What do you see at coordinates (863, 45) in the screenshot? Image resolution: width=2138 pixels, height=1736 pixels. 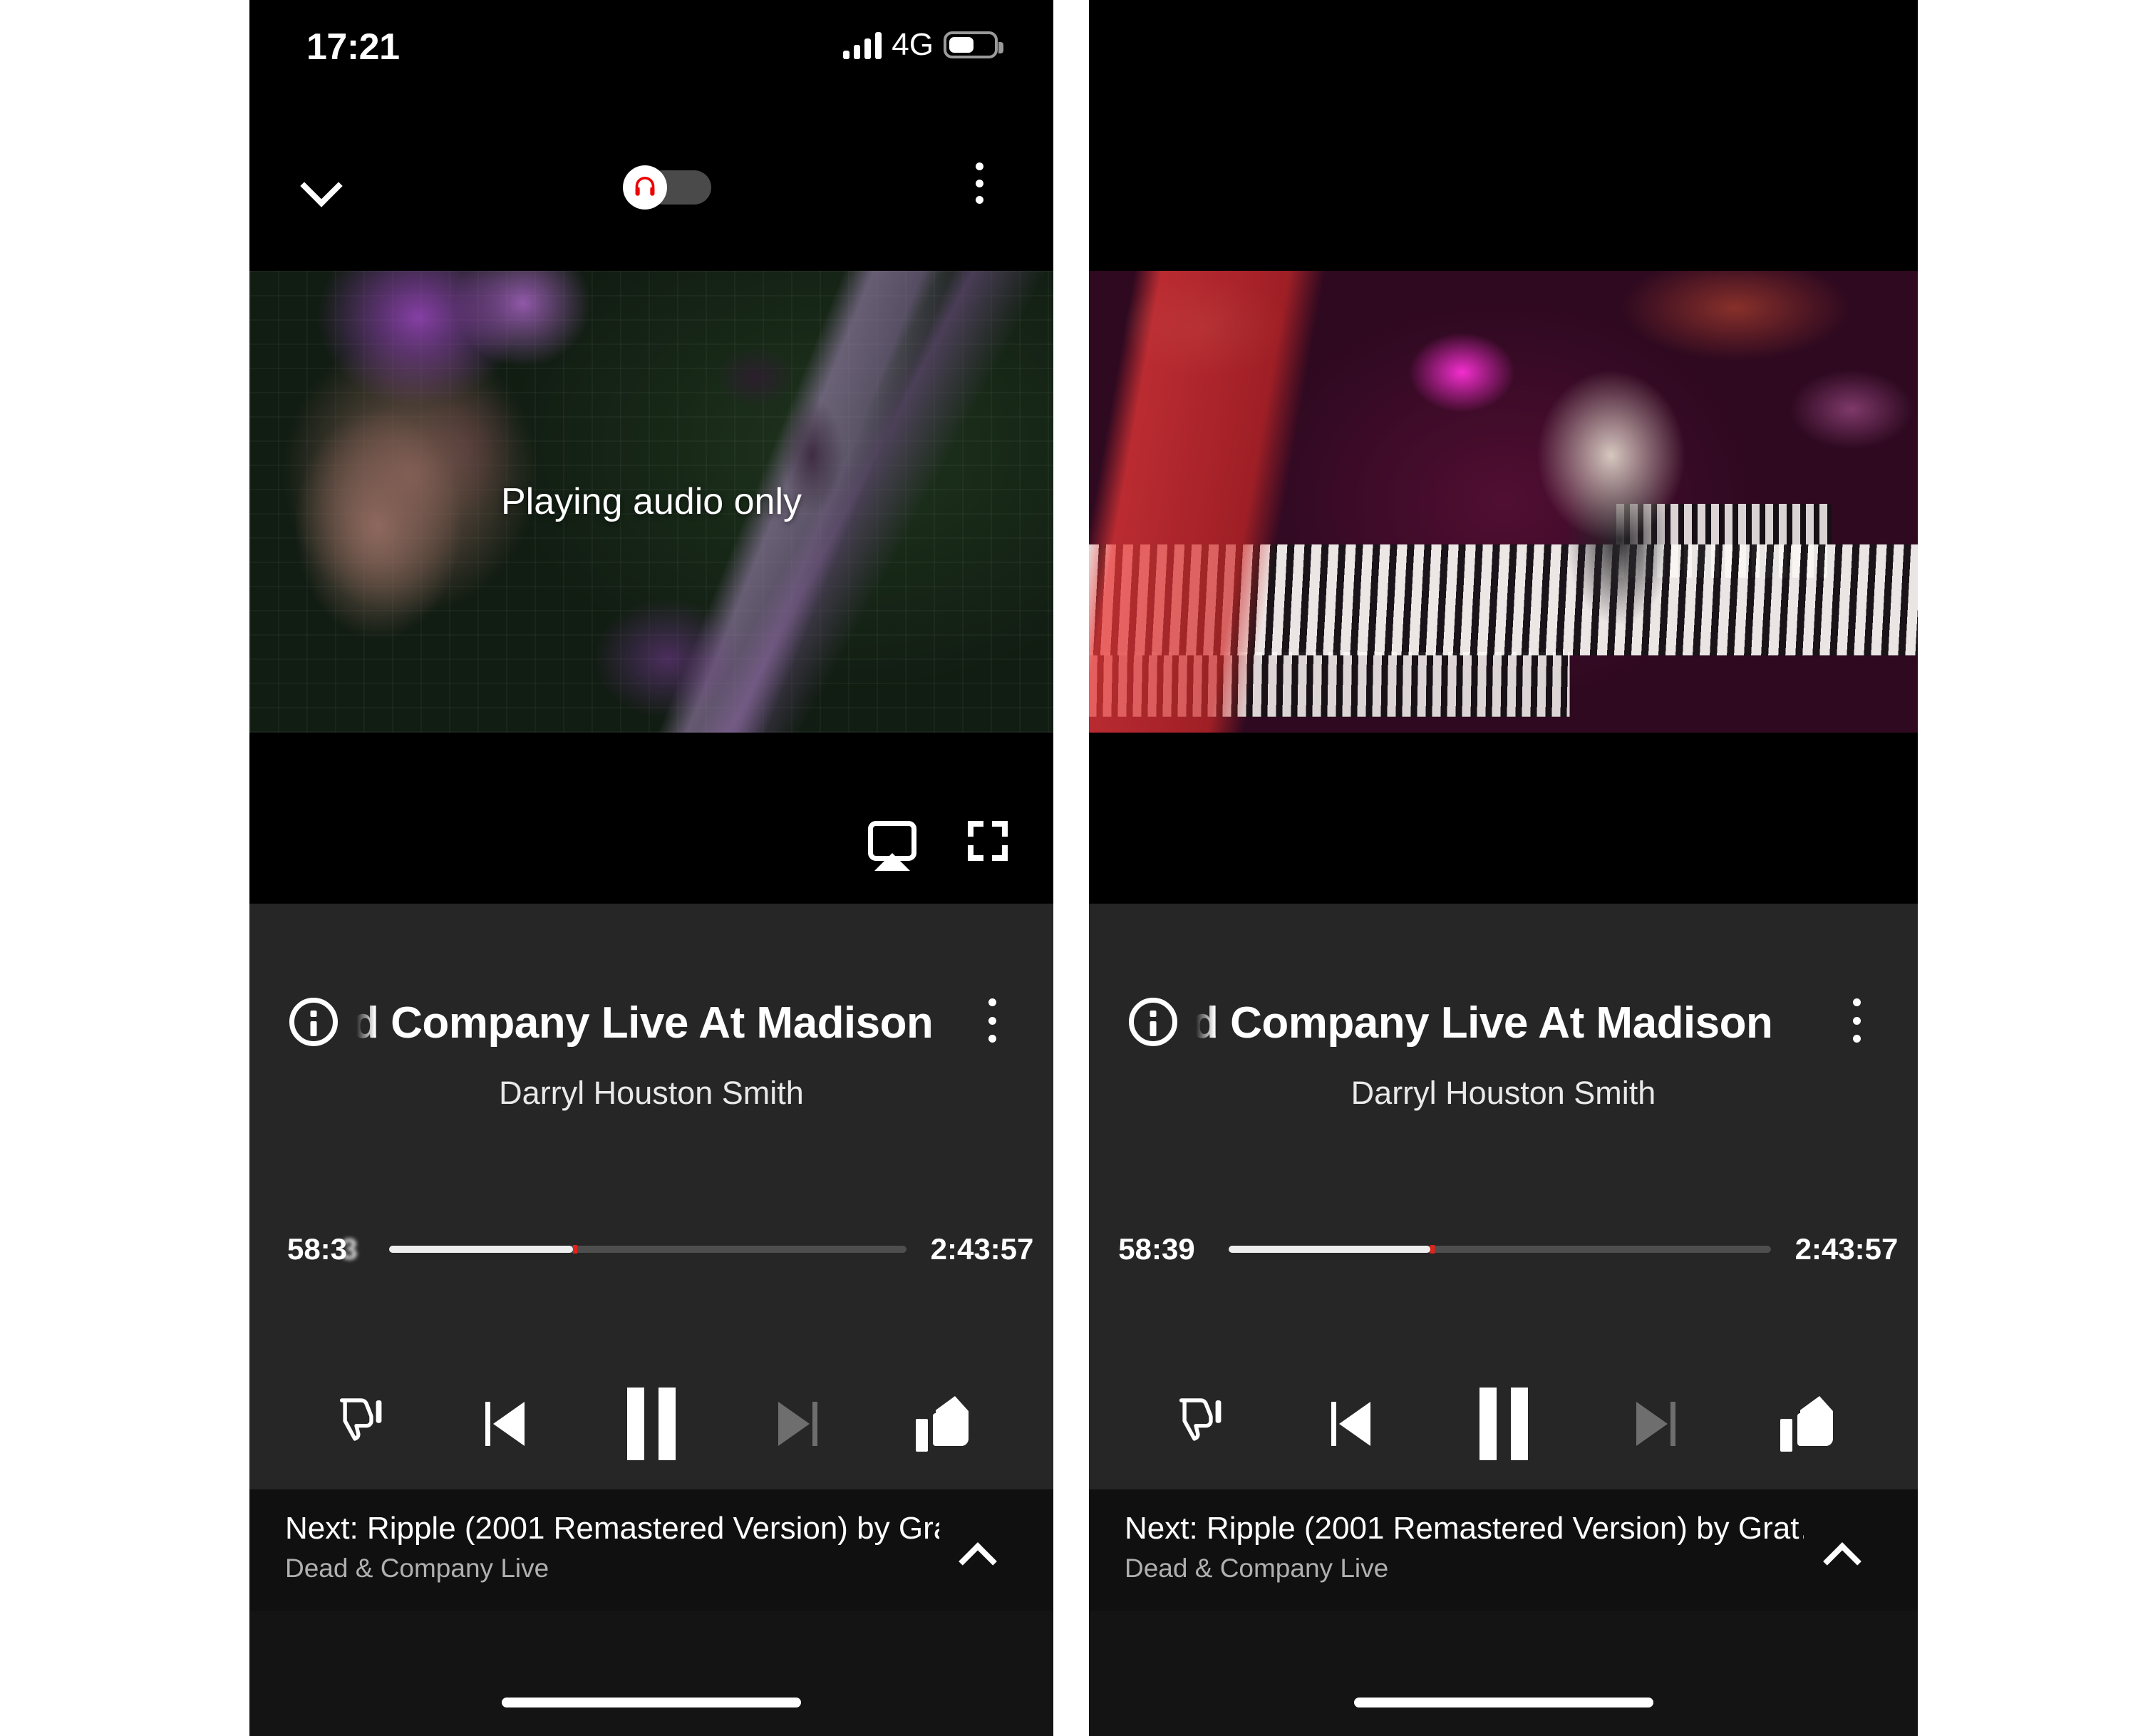 I see `cellular-signal-icon` at bounding box center [863, 45].